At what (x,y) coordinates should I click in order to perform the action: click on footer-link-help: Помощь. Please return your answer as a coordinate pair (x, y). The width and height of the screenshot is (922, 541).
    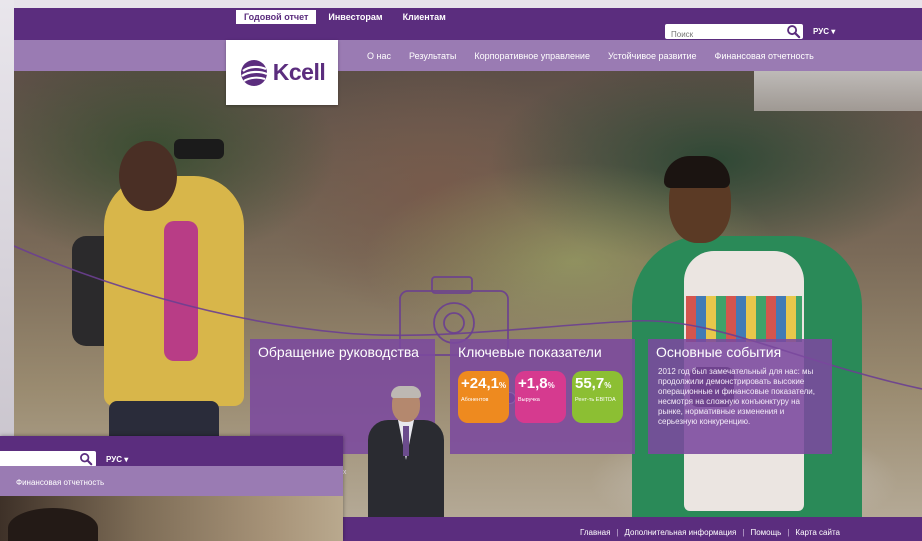
    Looking at the image, I should click on (765, 532).